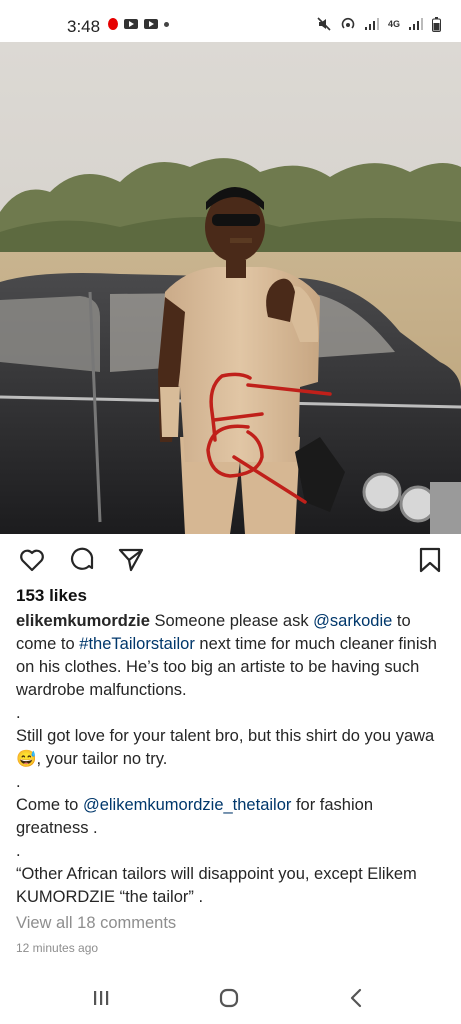 This screenshot has height=1024, width=461. Describe the element at coordinates (131, 560) in the screenshot. I see `send-icon` at that location.